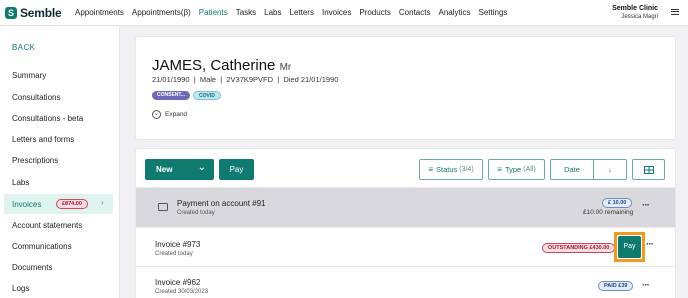  I want to click on tag-covid: COVID, so click(207, 95).